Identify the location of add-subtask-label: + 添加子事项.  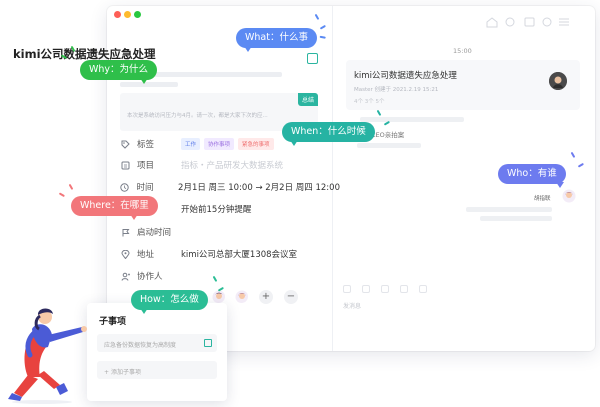
(122, 371).